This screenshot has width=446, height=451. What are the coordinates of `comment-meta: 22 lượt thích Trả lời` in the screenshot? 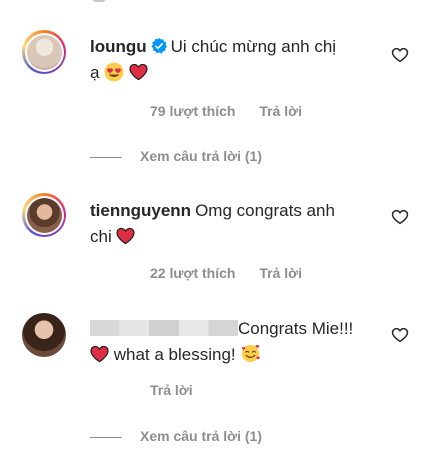 It's located at (236, 273).